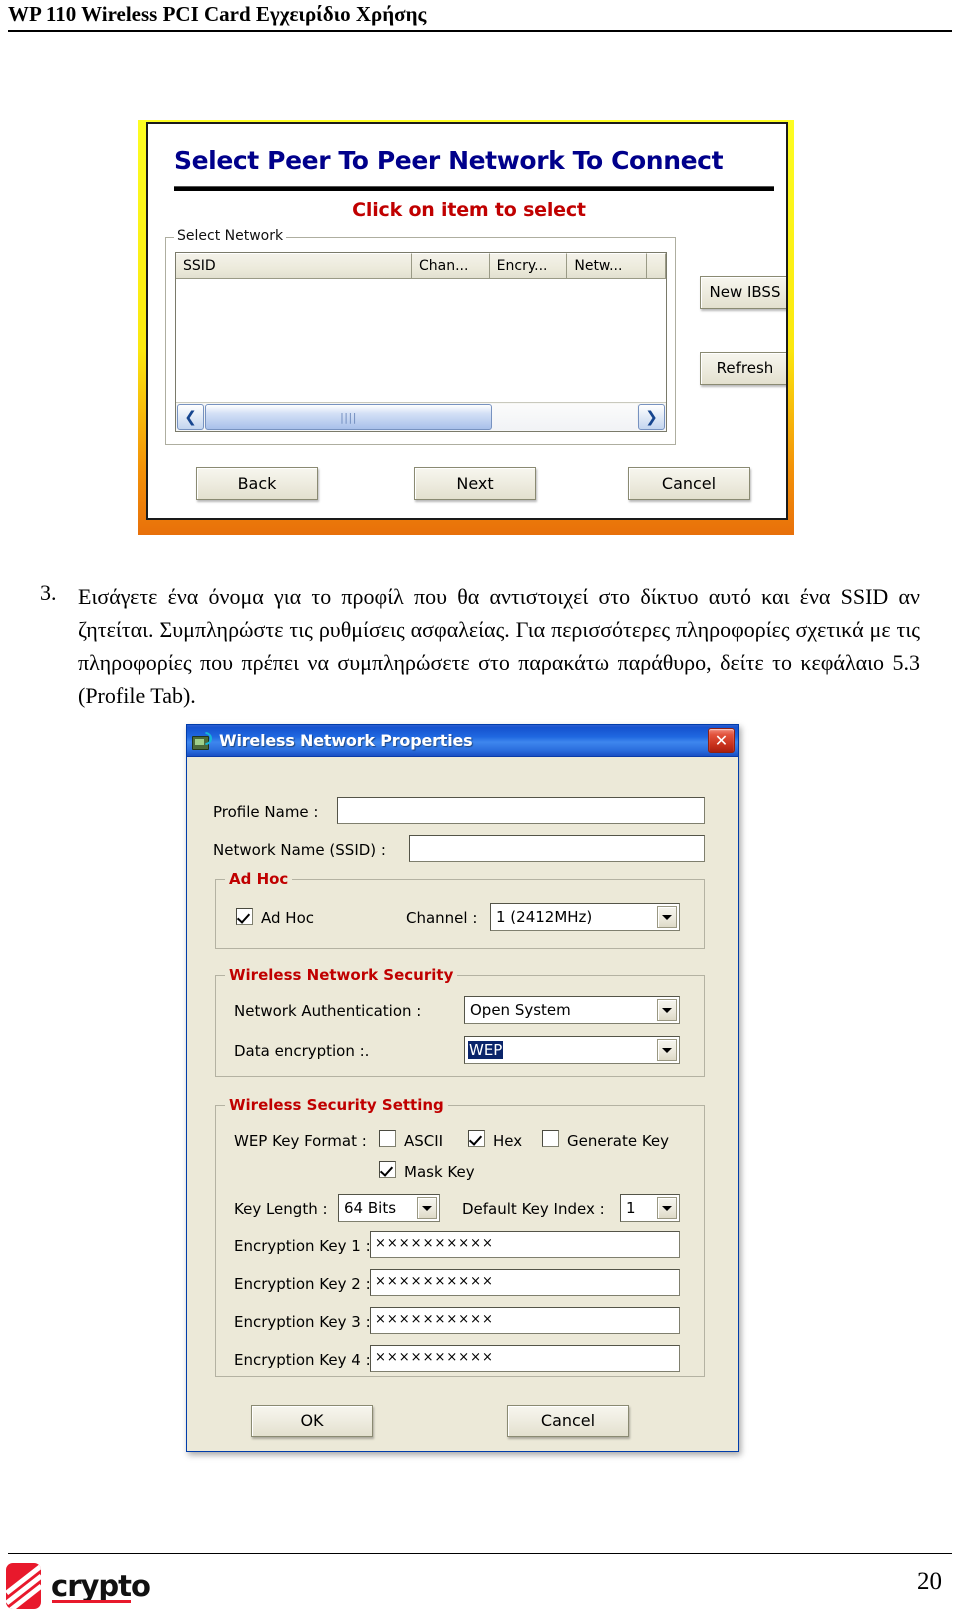 The image size is (960, 1618). I want to click on network-authentication-select: Open System, so click(572, 1010).